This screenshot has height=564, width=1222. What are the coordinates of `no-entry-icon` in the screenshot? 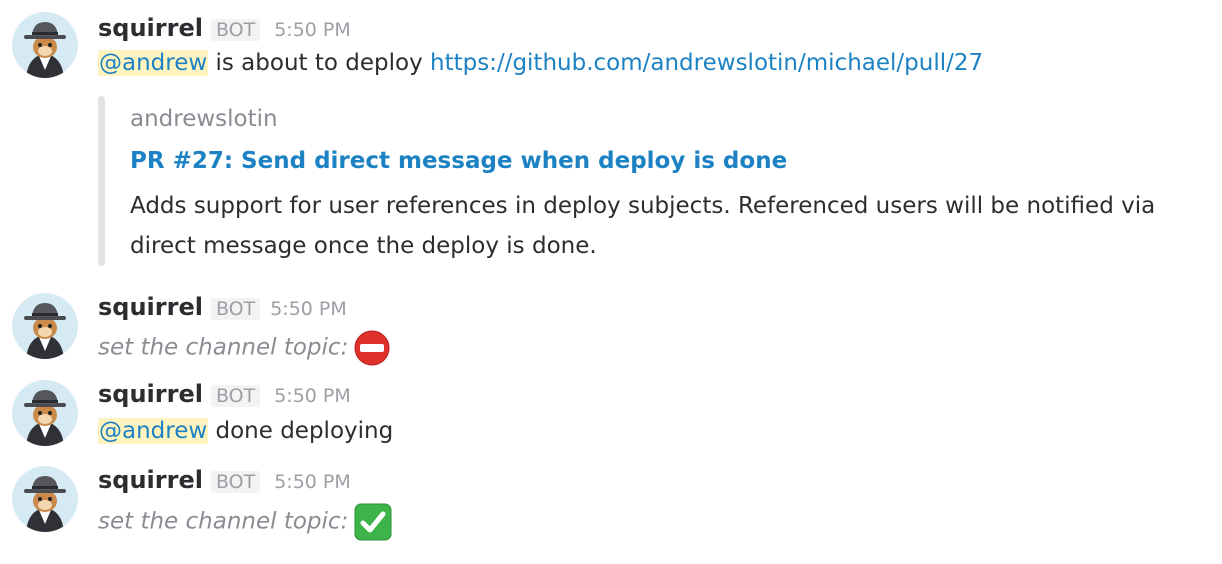 It's located at (372, 348).